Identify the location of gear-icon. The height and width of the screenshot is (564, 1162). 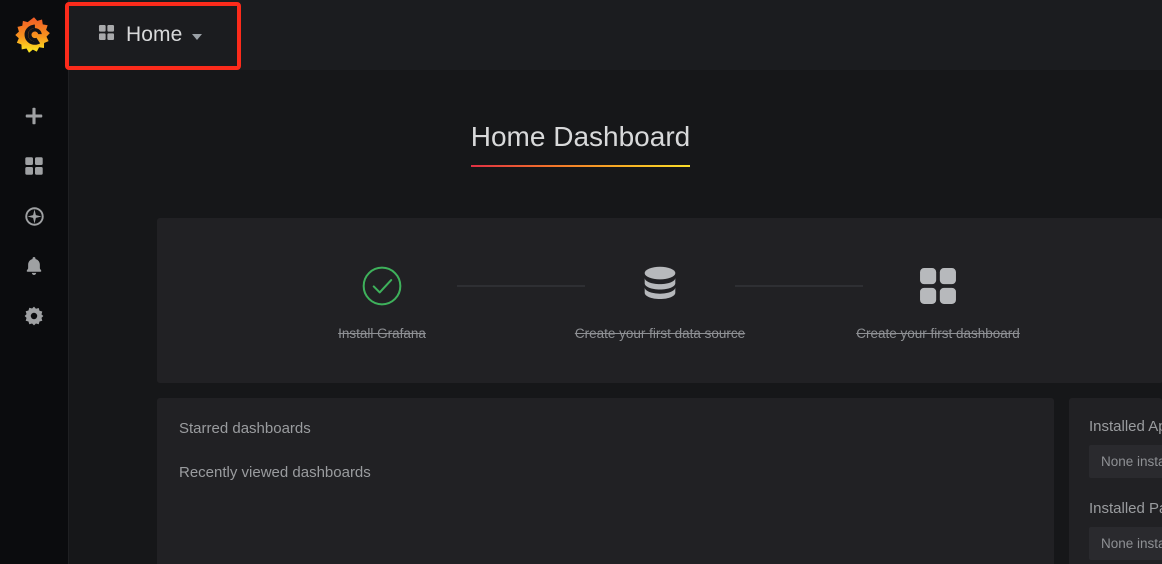
(34, 316).